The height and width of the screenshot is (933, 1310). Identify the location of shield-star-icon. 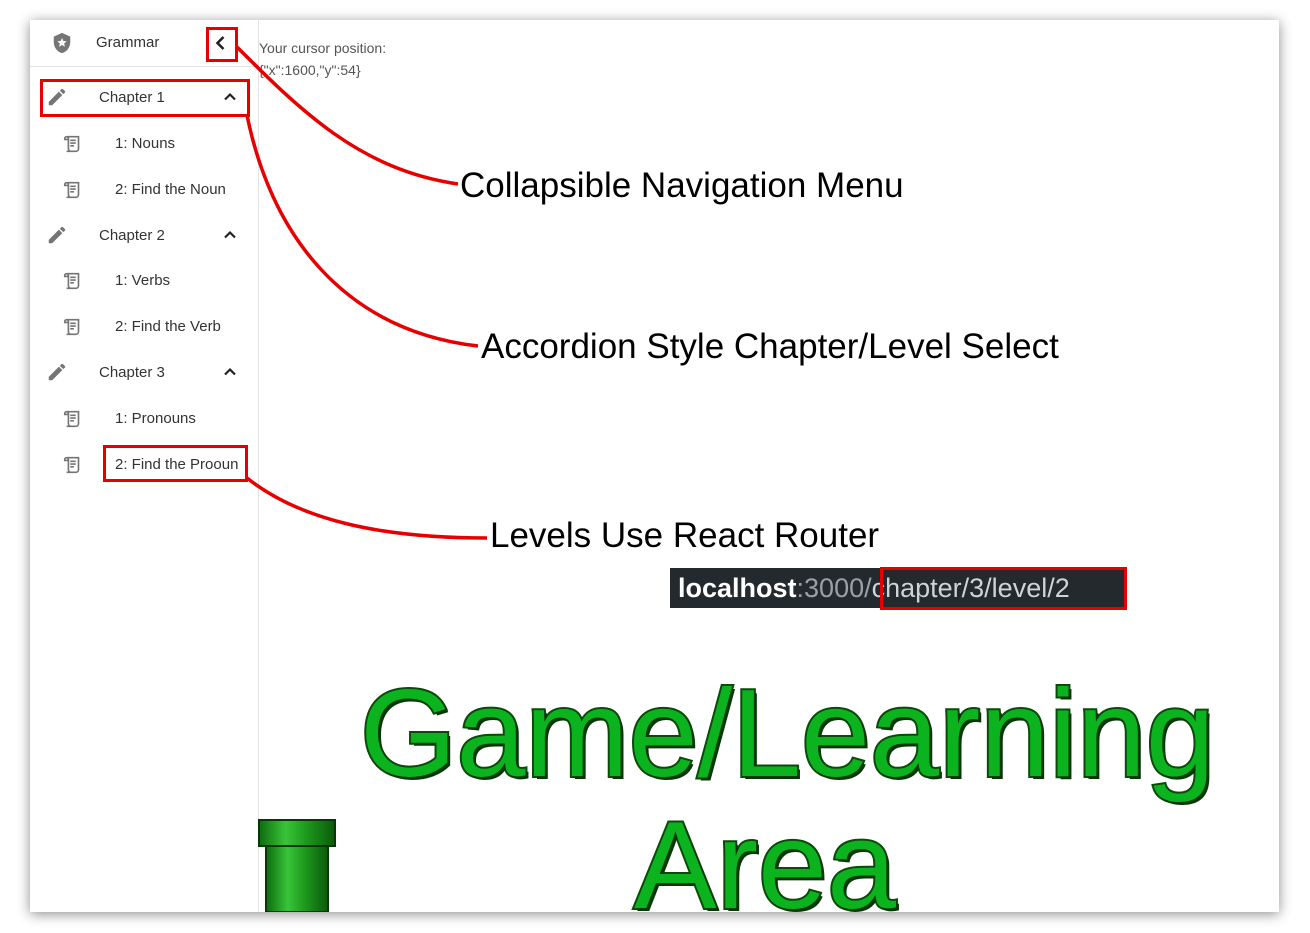
(62, 43).